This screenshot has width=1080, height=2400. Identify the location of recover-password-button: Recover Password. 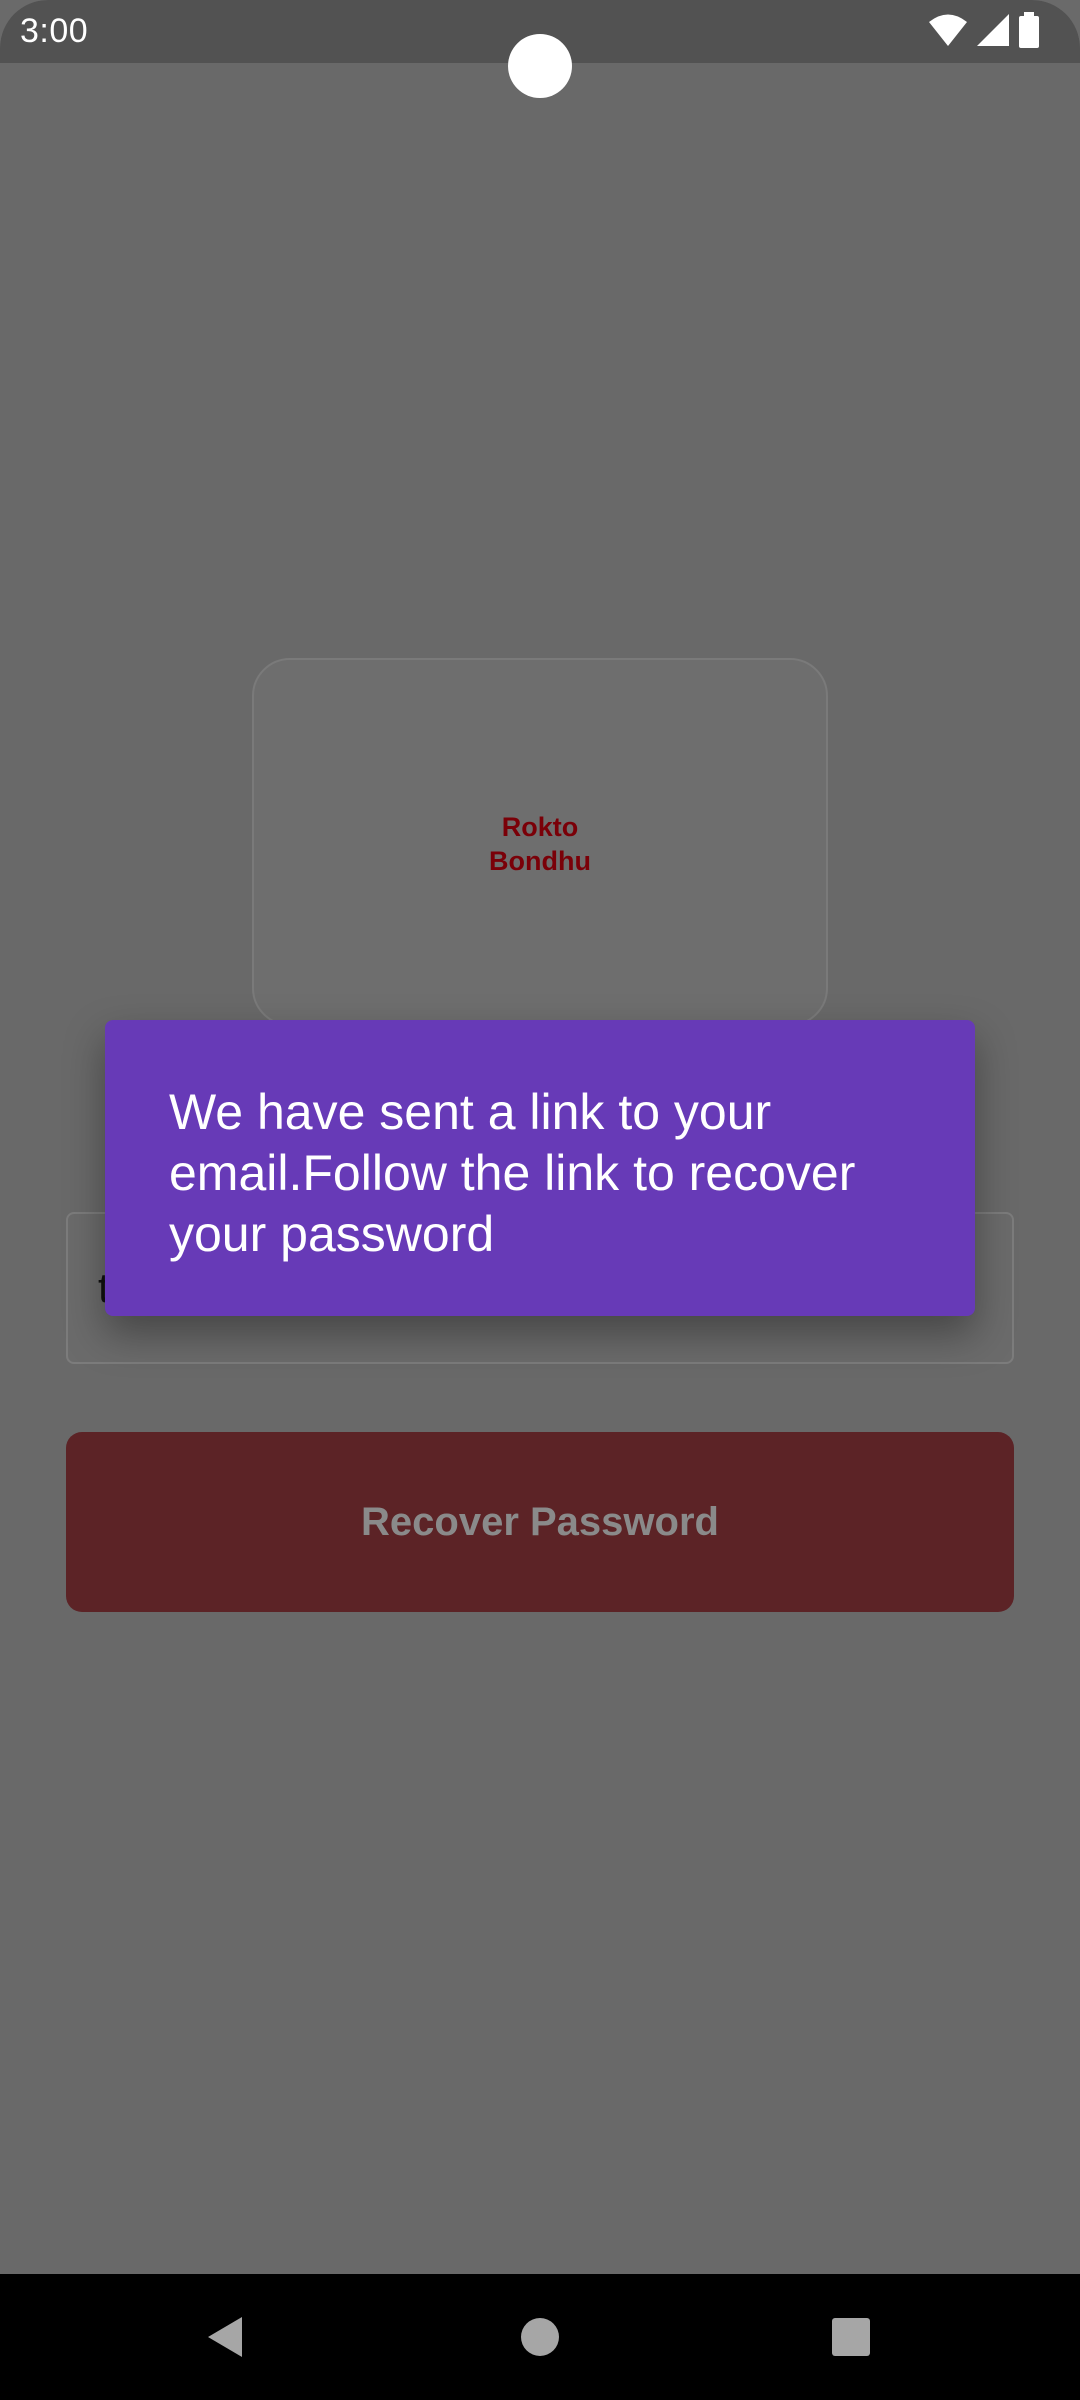
(540, 1522).